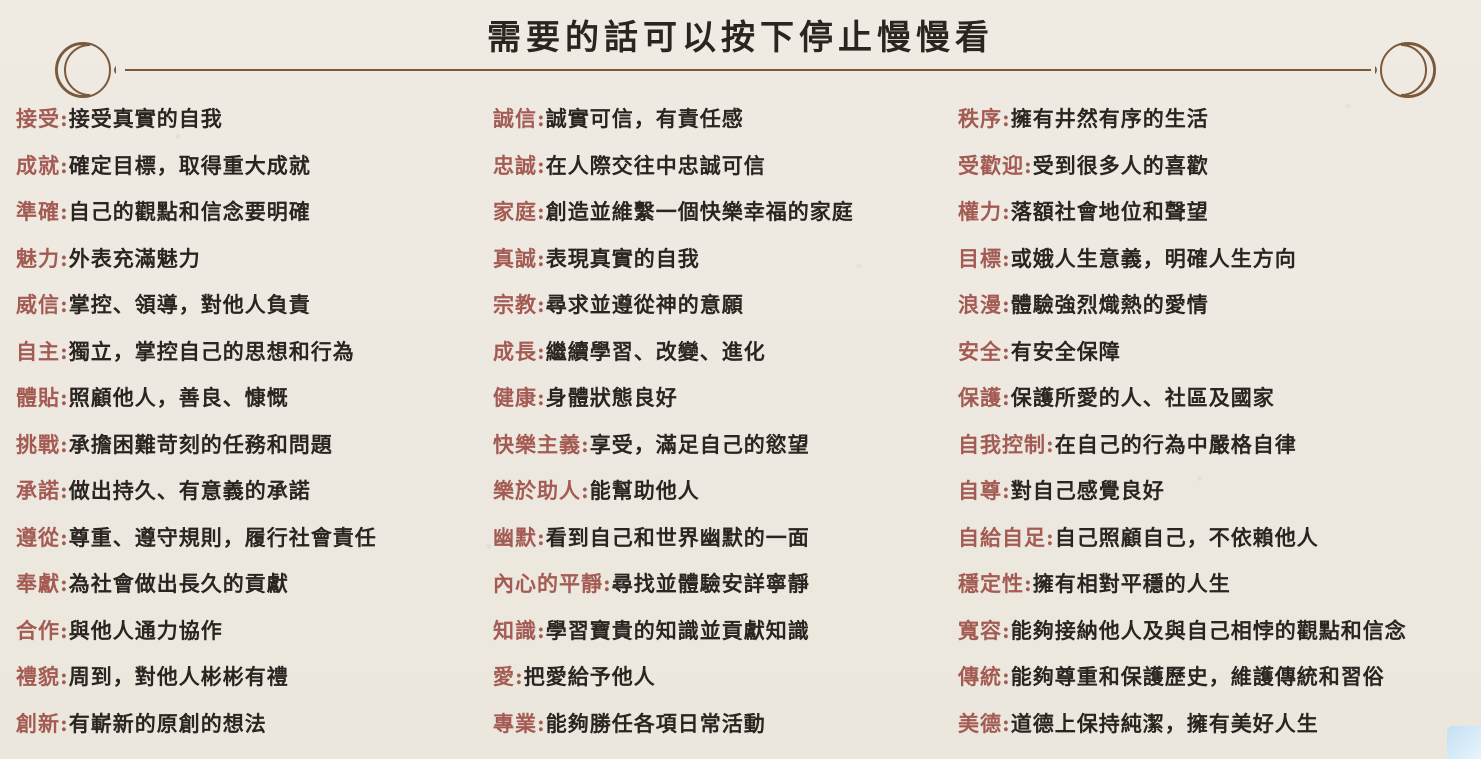 The width and height of the screenshot is (1481, 759). What do you see at coordinates (515, 165) in the screenshot?
I see `value-term: 忠誠` at bounding box center [515, 165].